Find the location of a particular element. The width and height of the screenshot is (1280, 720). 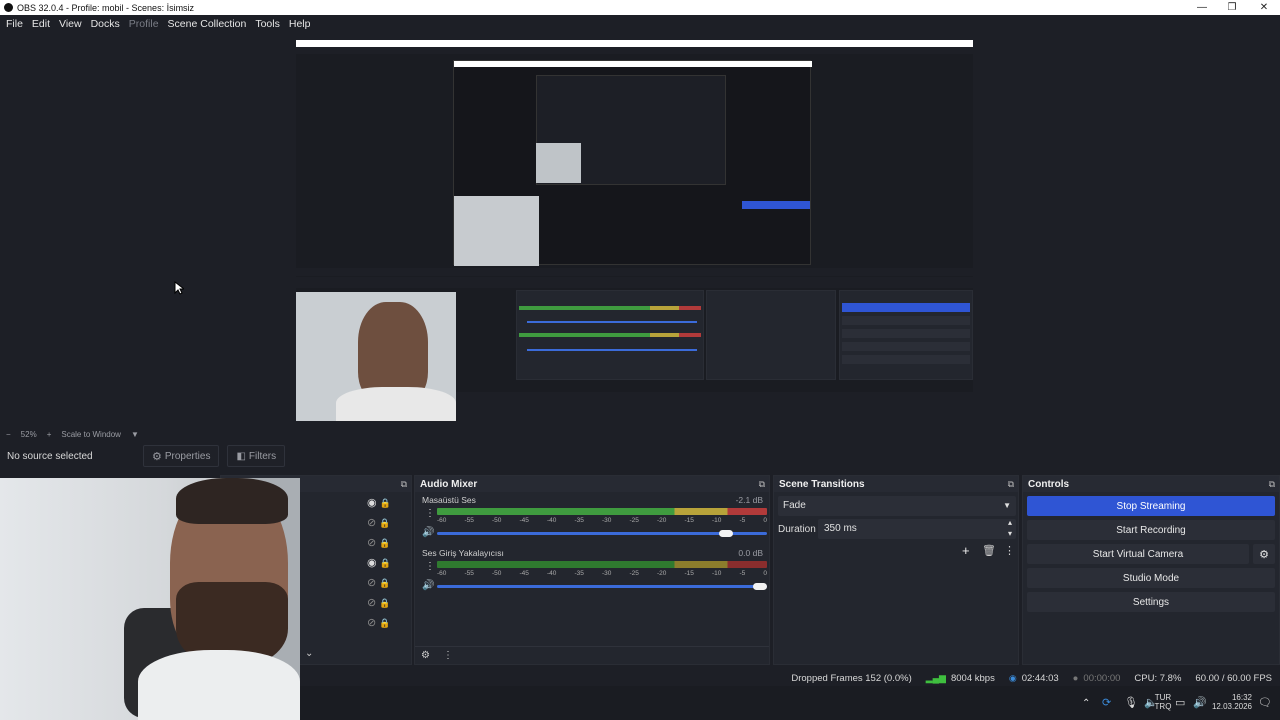

mixer-menu-icon: ⋮ is located at coordinates (448, 655).